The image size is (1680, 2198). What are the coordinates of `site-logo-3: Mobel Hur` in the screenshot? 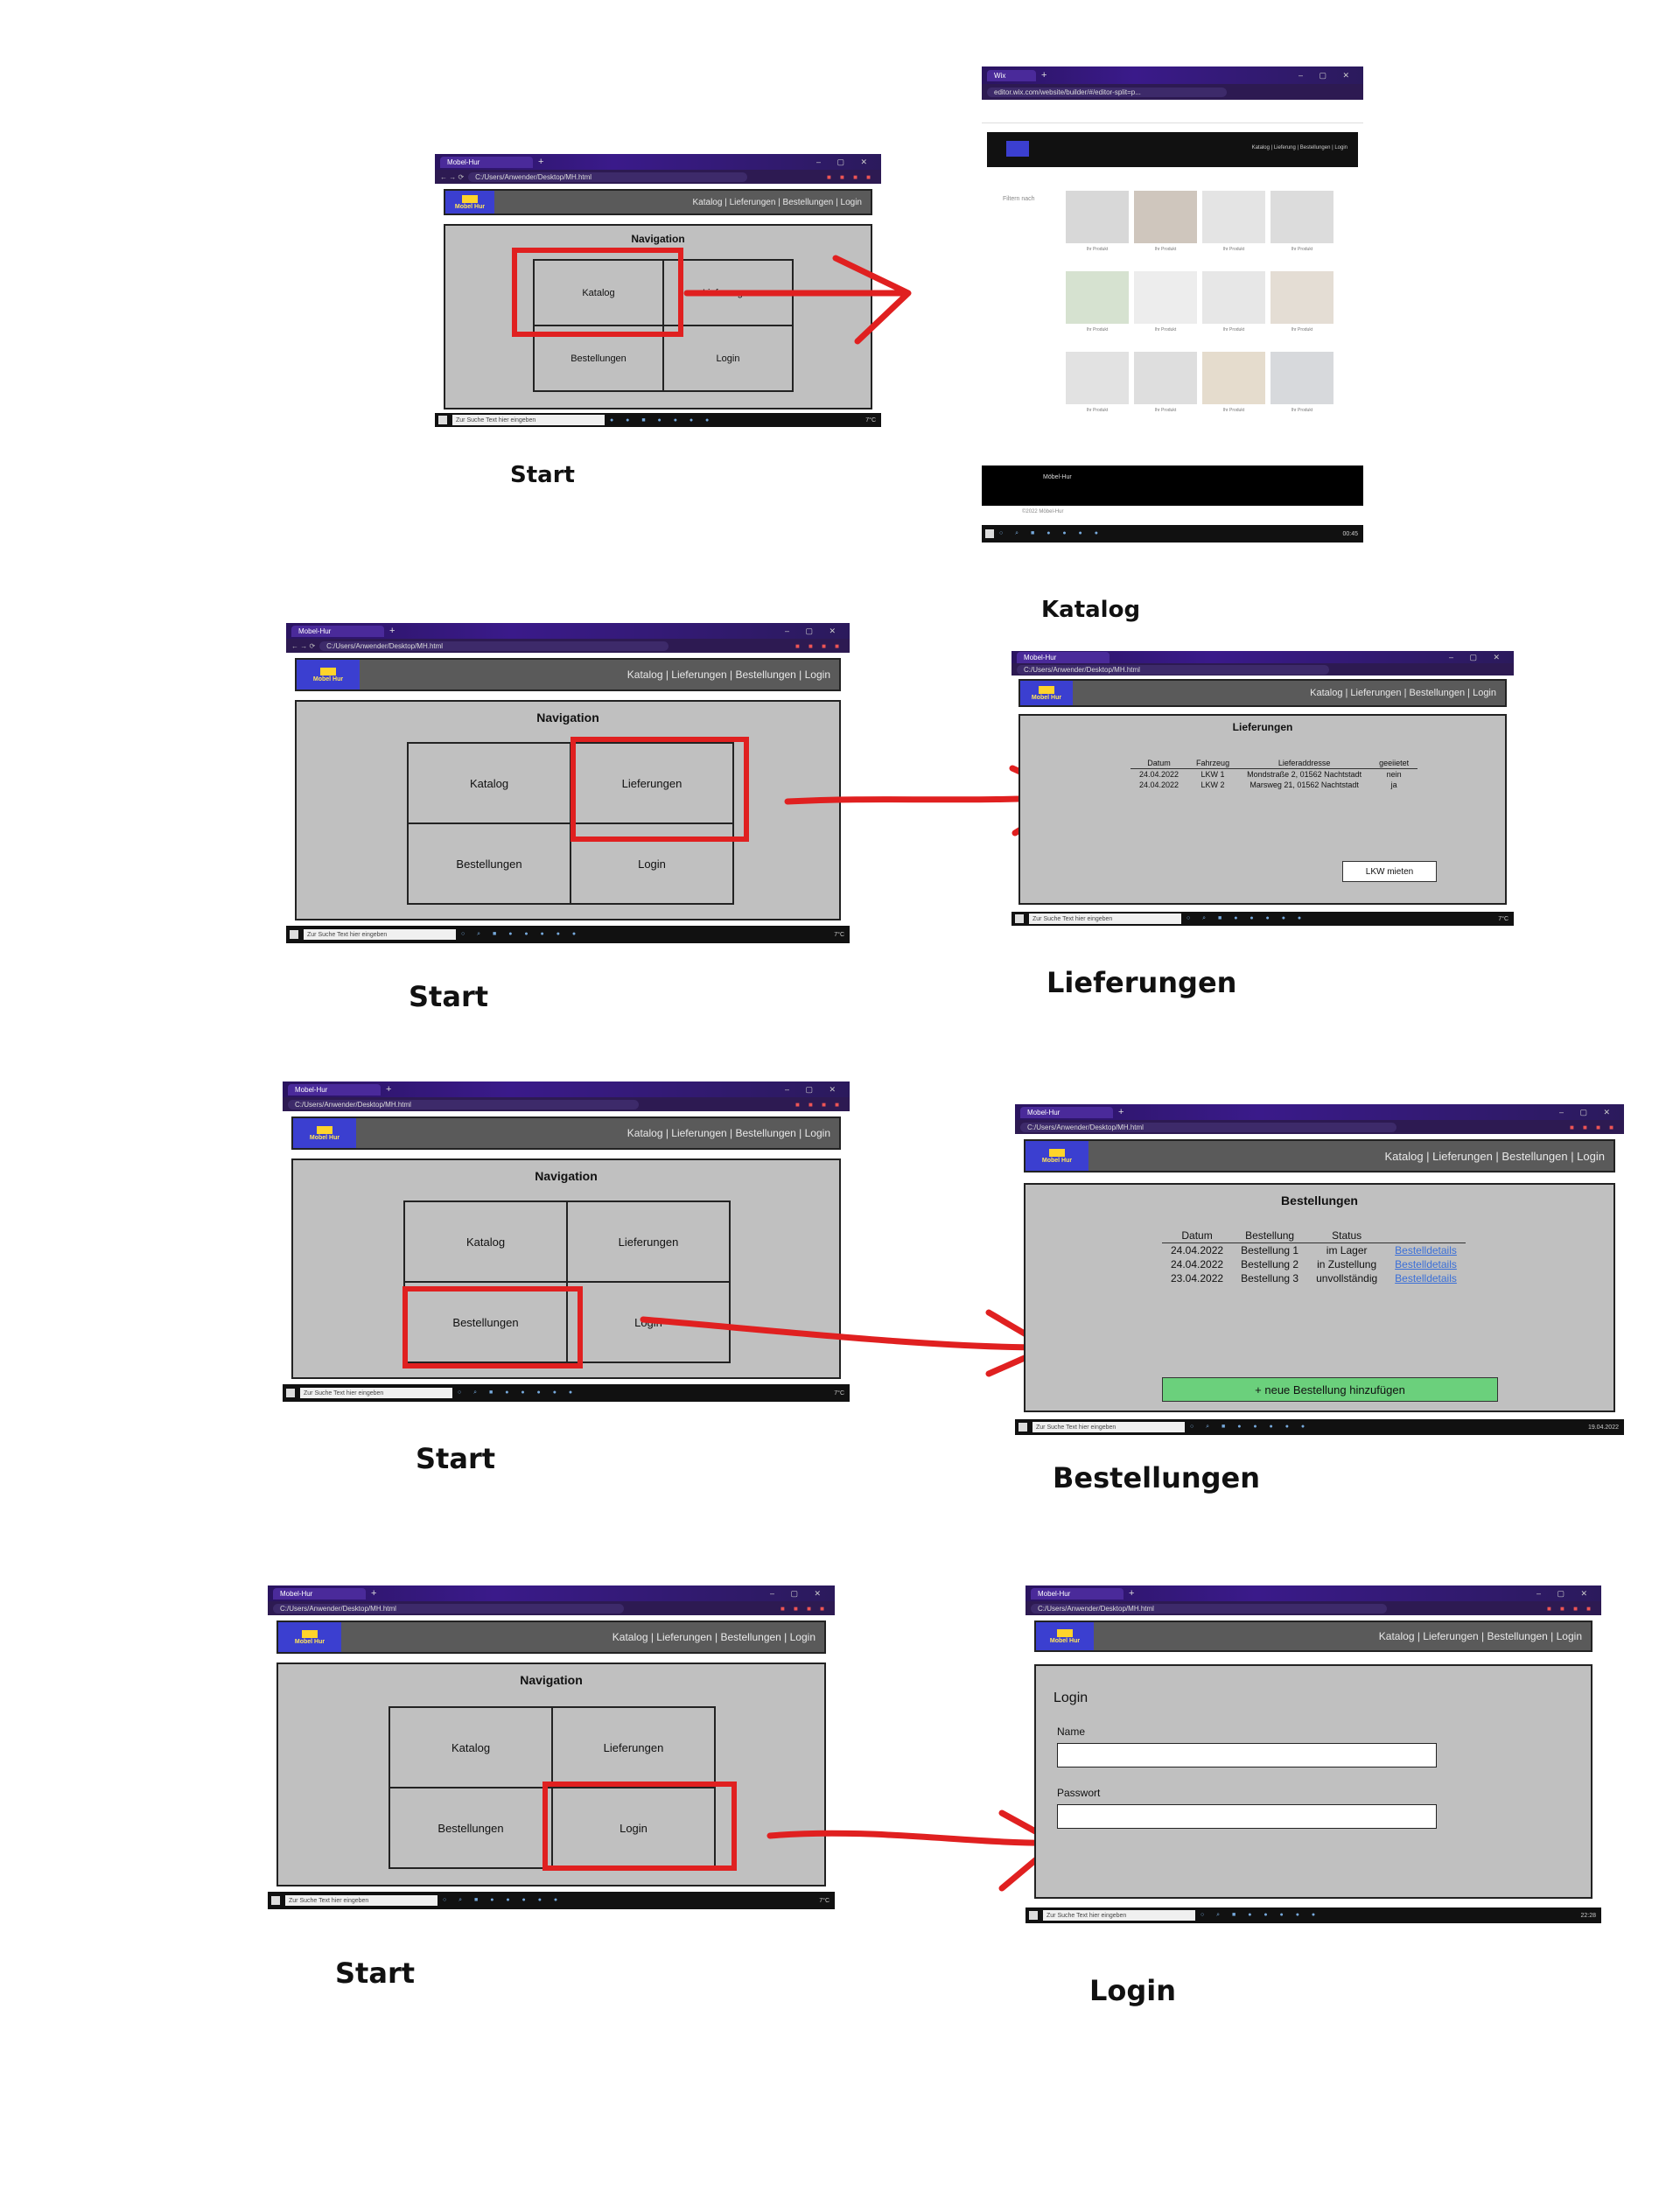 It's located at (1046, 693).